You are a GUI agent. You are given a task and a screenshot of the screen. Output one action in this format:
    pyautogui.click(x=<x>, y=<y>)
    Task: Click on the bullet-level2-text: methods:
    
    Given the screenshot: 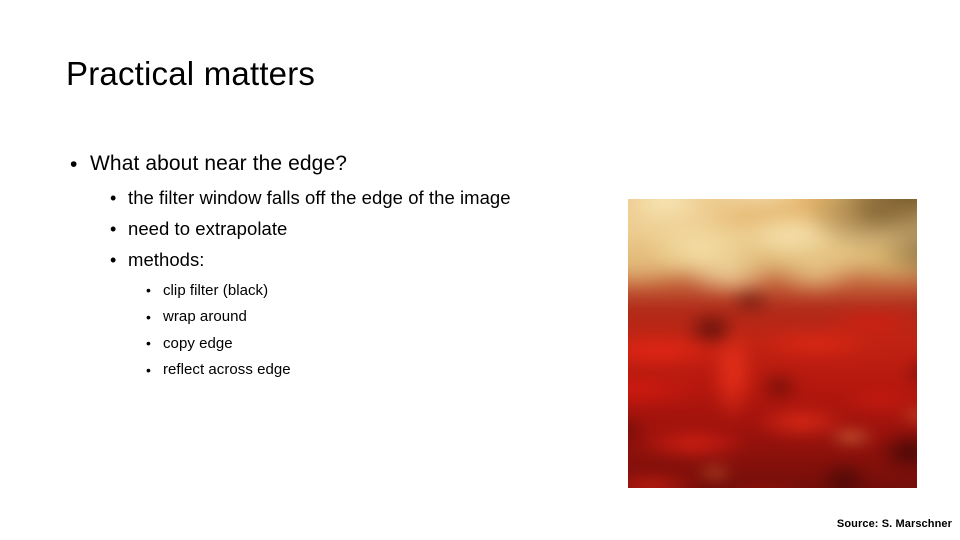 What is the action you would take?
    pyautogui.click(x=166, y=259)
    